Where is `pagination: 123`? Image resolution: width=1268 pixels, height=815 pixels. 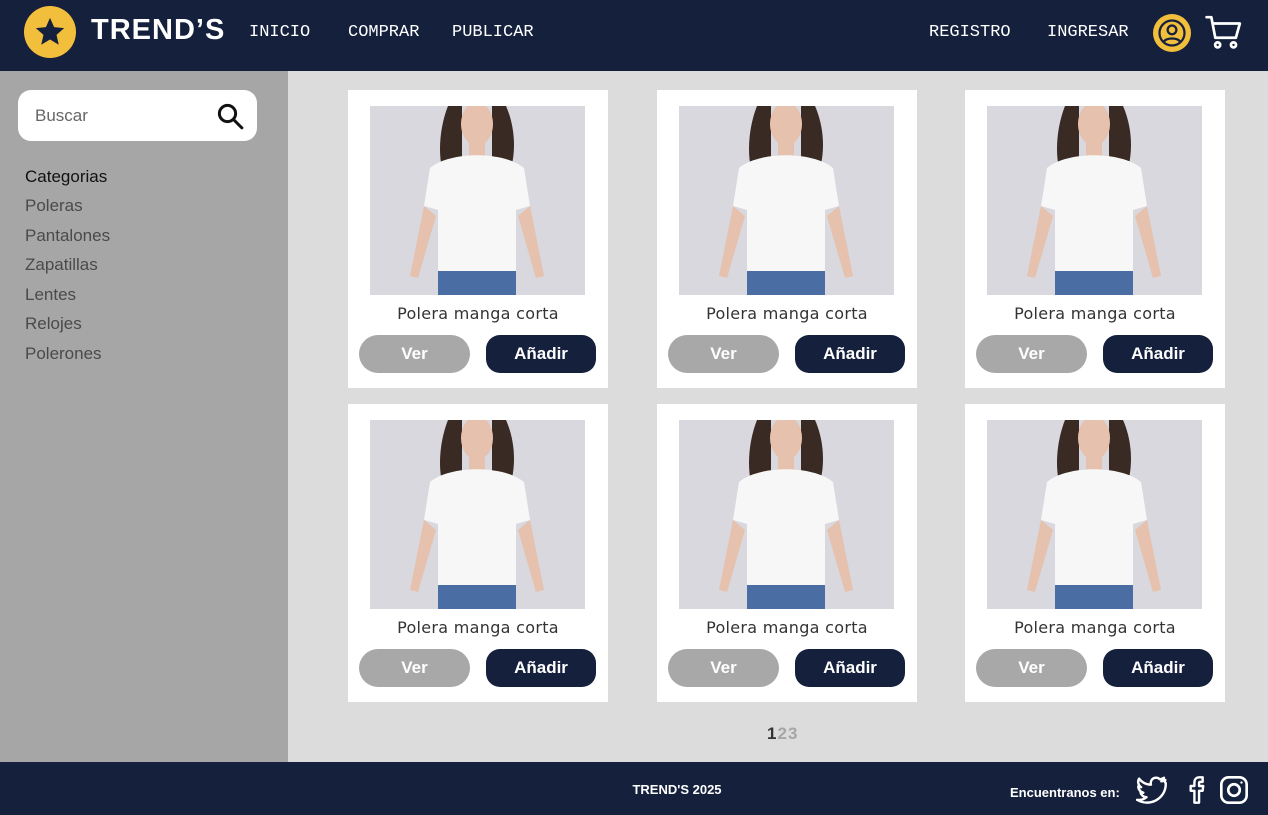
pagination: 123 is located at coordinates (782, 734).